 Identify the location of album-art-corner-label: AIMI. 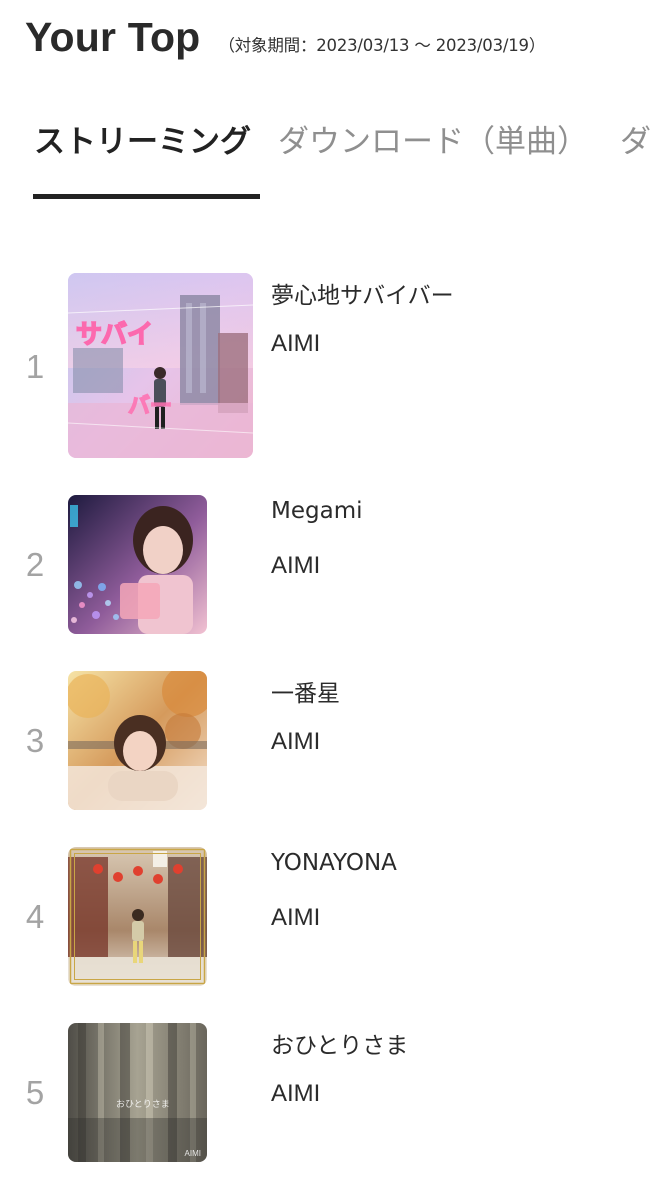
(192, 1153).